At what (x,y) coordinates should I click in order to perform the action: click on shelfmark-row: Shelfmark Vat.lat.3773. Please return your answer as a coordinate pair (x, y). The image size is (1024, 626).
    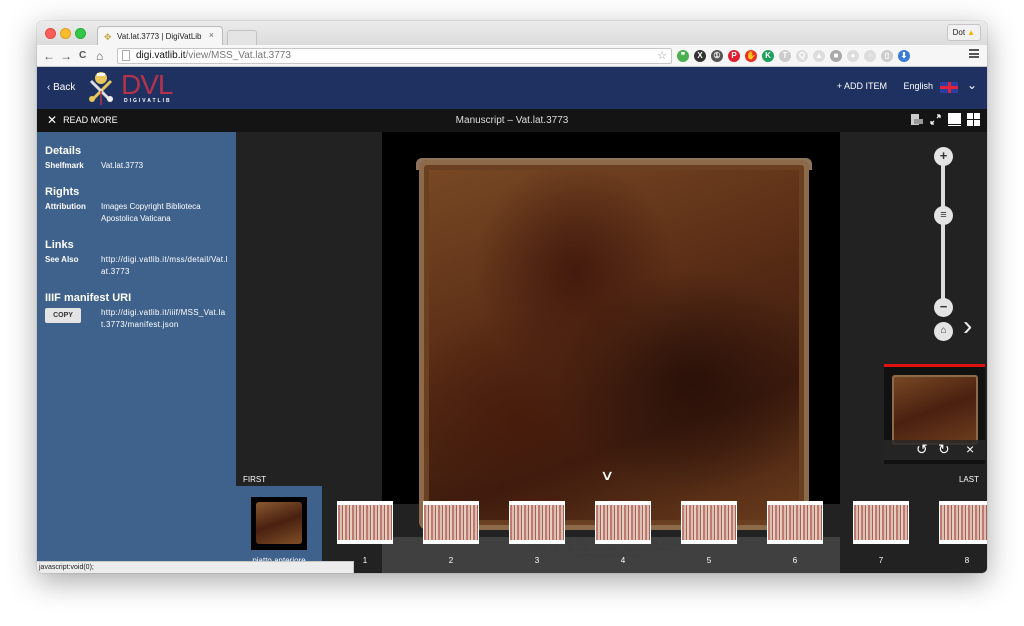
    Looking at the image, I should click on (136, 166).